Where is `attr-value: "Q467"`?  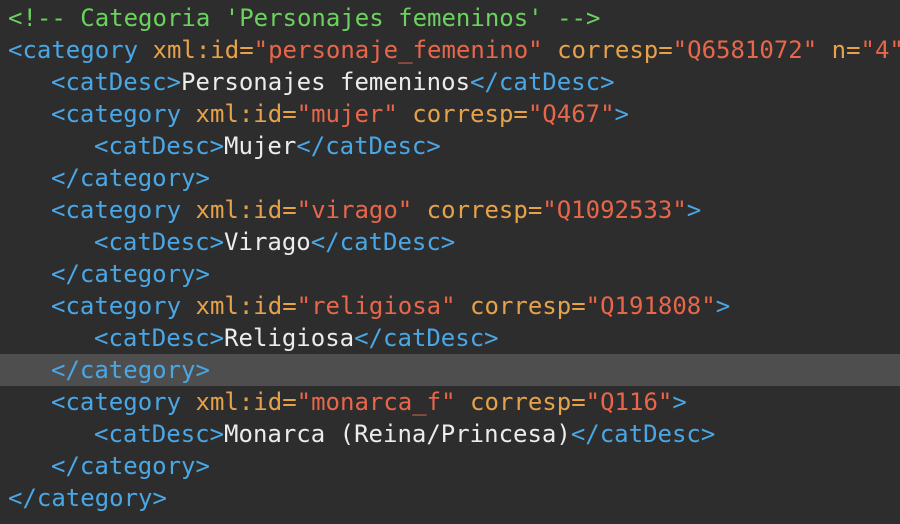 attr-value: "Q467" is located at coordinates (571, 114).